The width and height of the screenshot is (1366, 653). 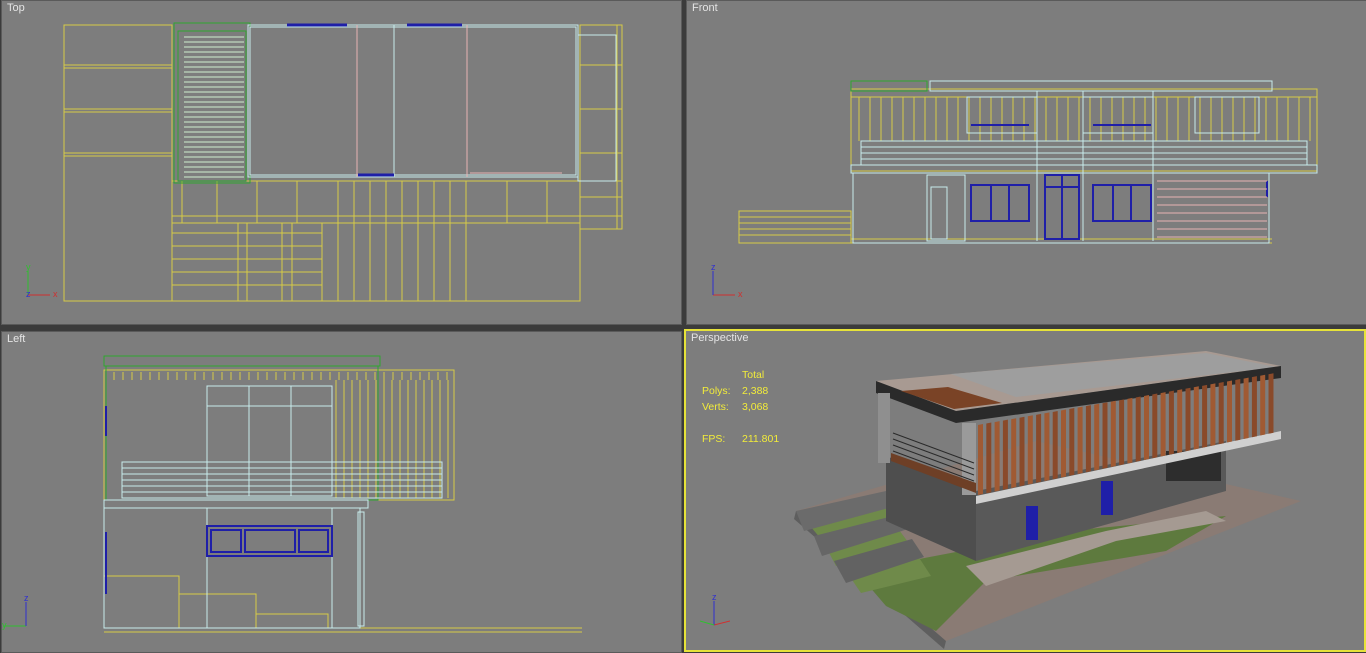 I want to click on axis-gizmo-top: x y z, so click(x=42, y=281).